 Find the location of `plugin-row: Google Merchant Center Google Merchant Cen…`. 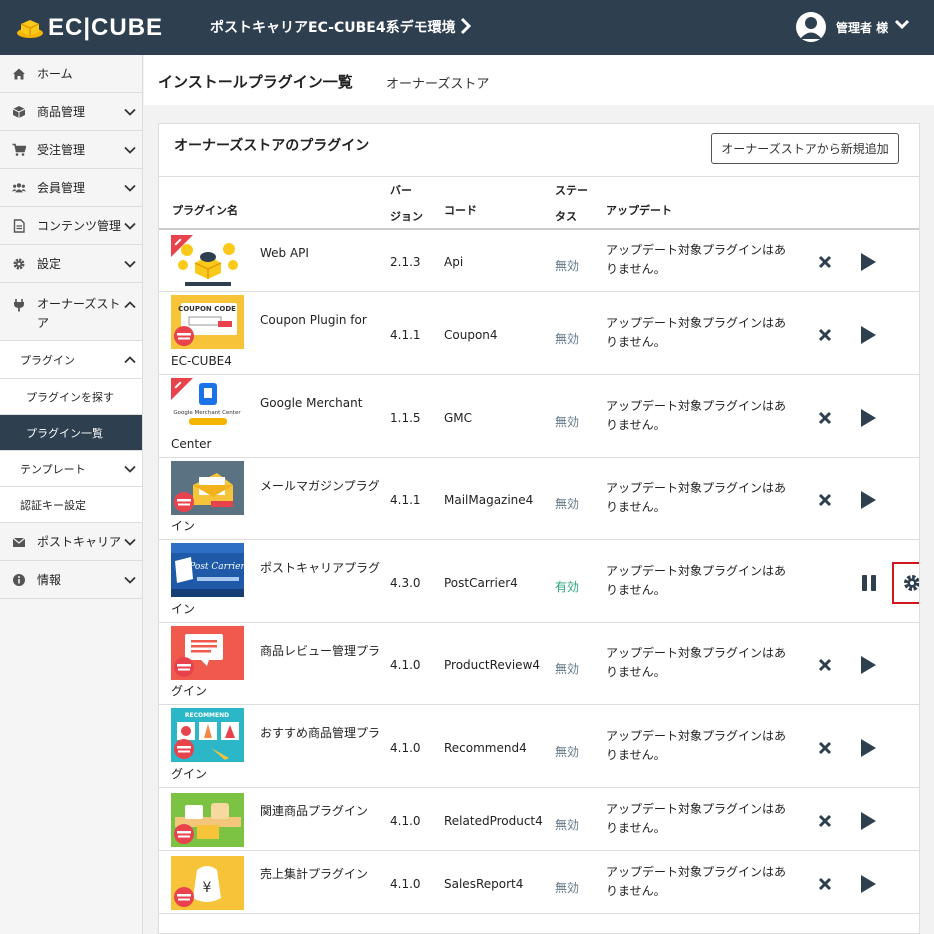

plugin-row: Google Merchant Center Google Merchant Cen… is located at coordinates (539, 416).